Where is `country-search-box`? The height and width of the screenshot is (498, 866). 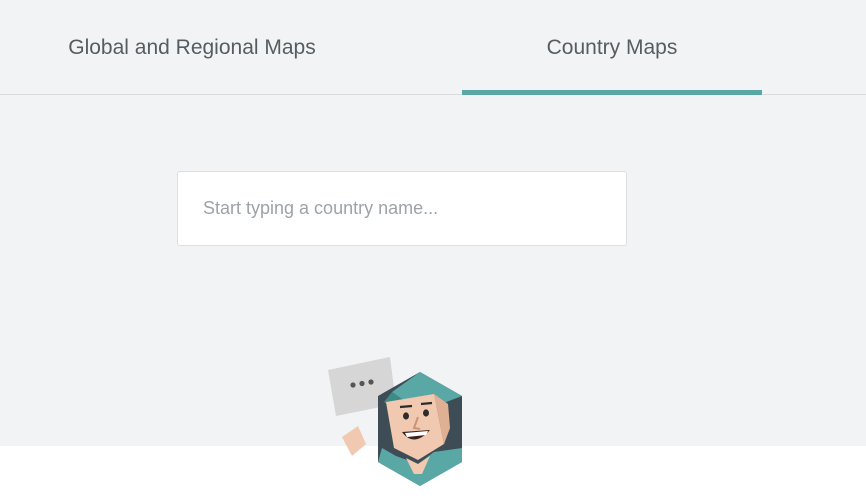 country-search-box is located at coordinates (402, 208).